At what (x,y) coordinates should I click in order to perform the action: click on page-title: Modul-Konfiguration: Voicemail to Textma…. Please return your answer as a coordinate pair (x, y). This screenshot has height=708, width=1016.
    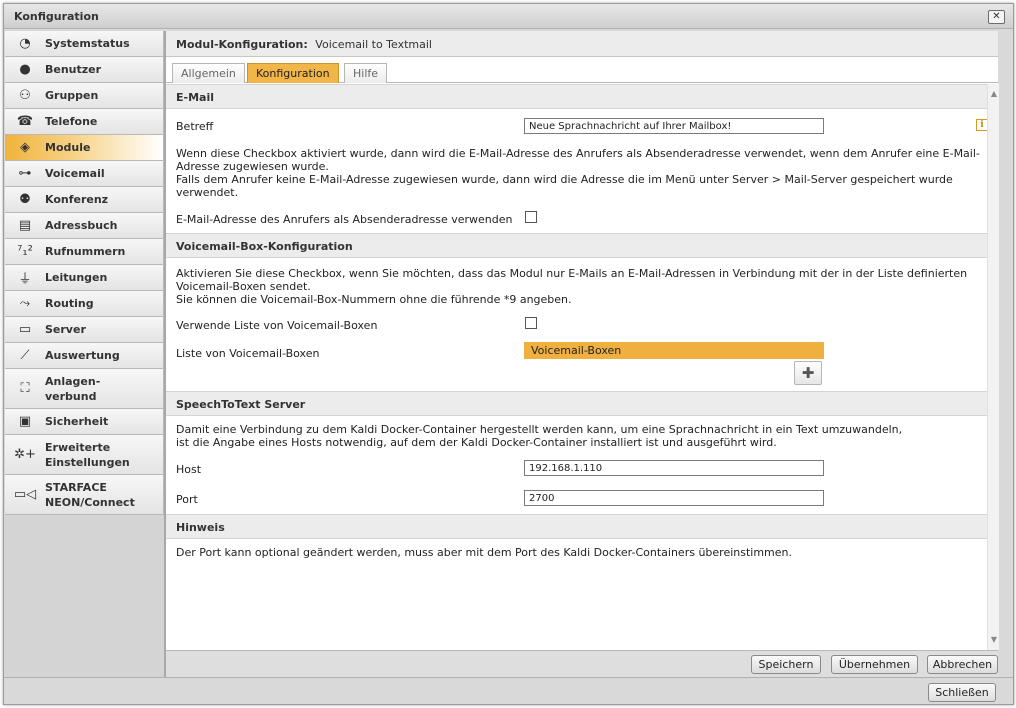
    Looking at the image, I should click on (582, 44).